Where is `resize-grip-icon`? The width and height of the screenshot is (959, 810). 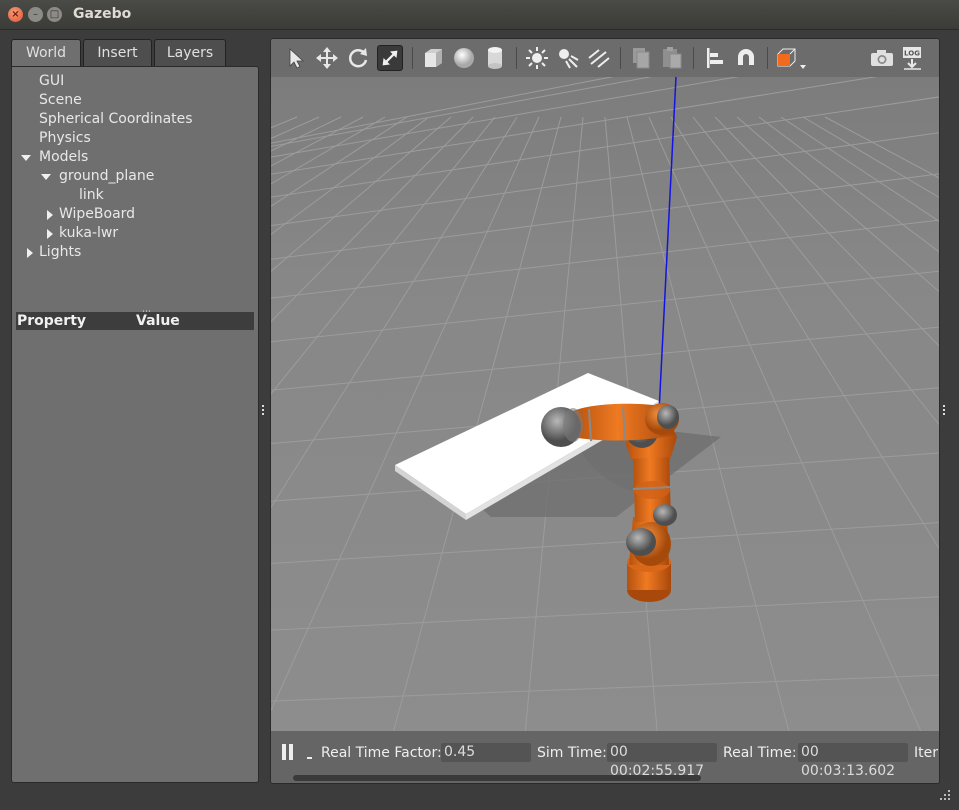
resize-grip-icon is located at coordinates (945, 795).